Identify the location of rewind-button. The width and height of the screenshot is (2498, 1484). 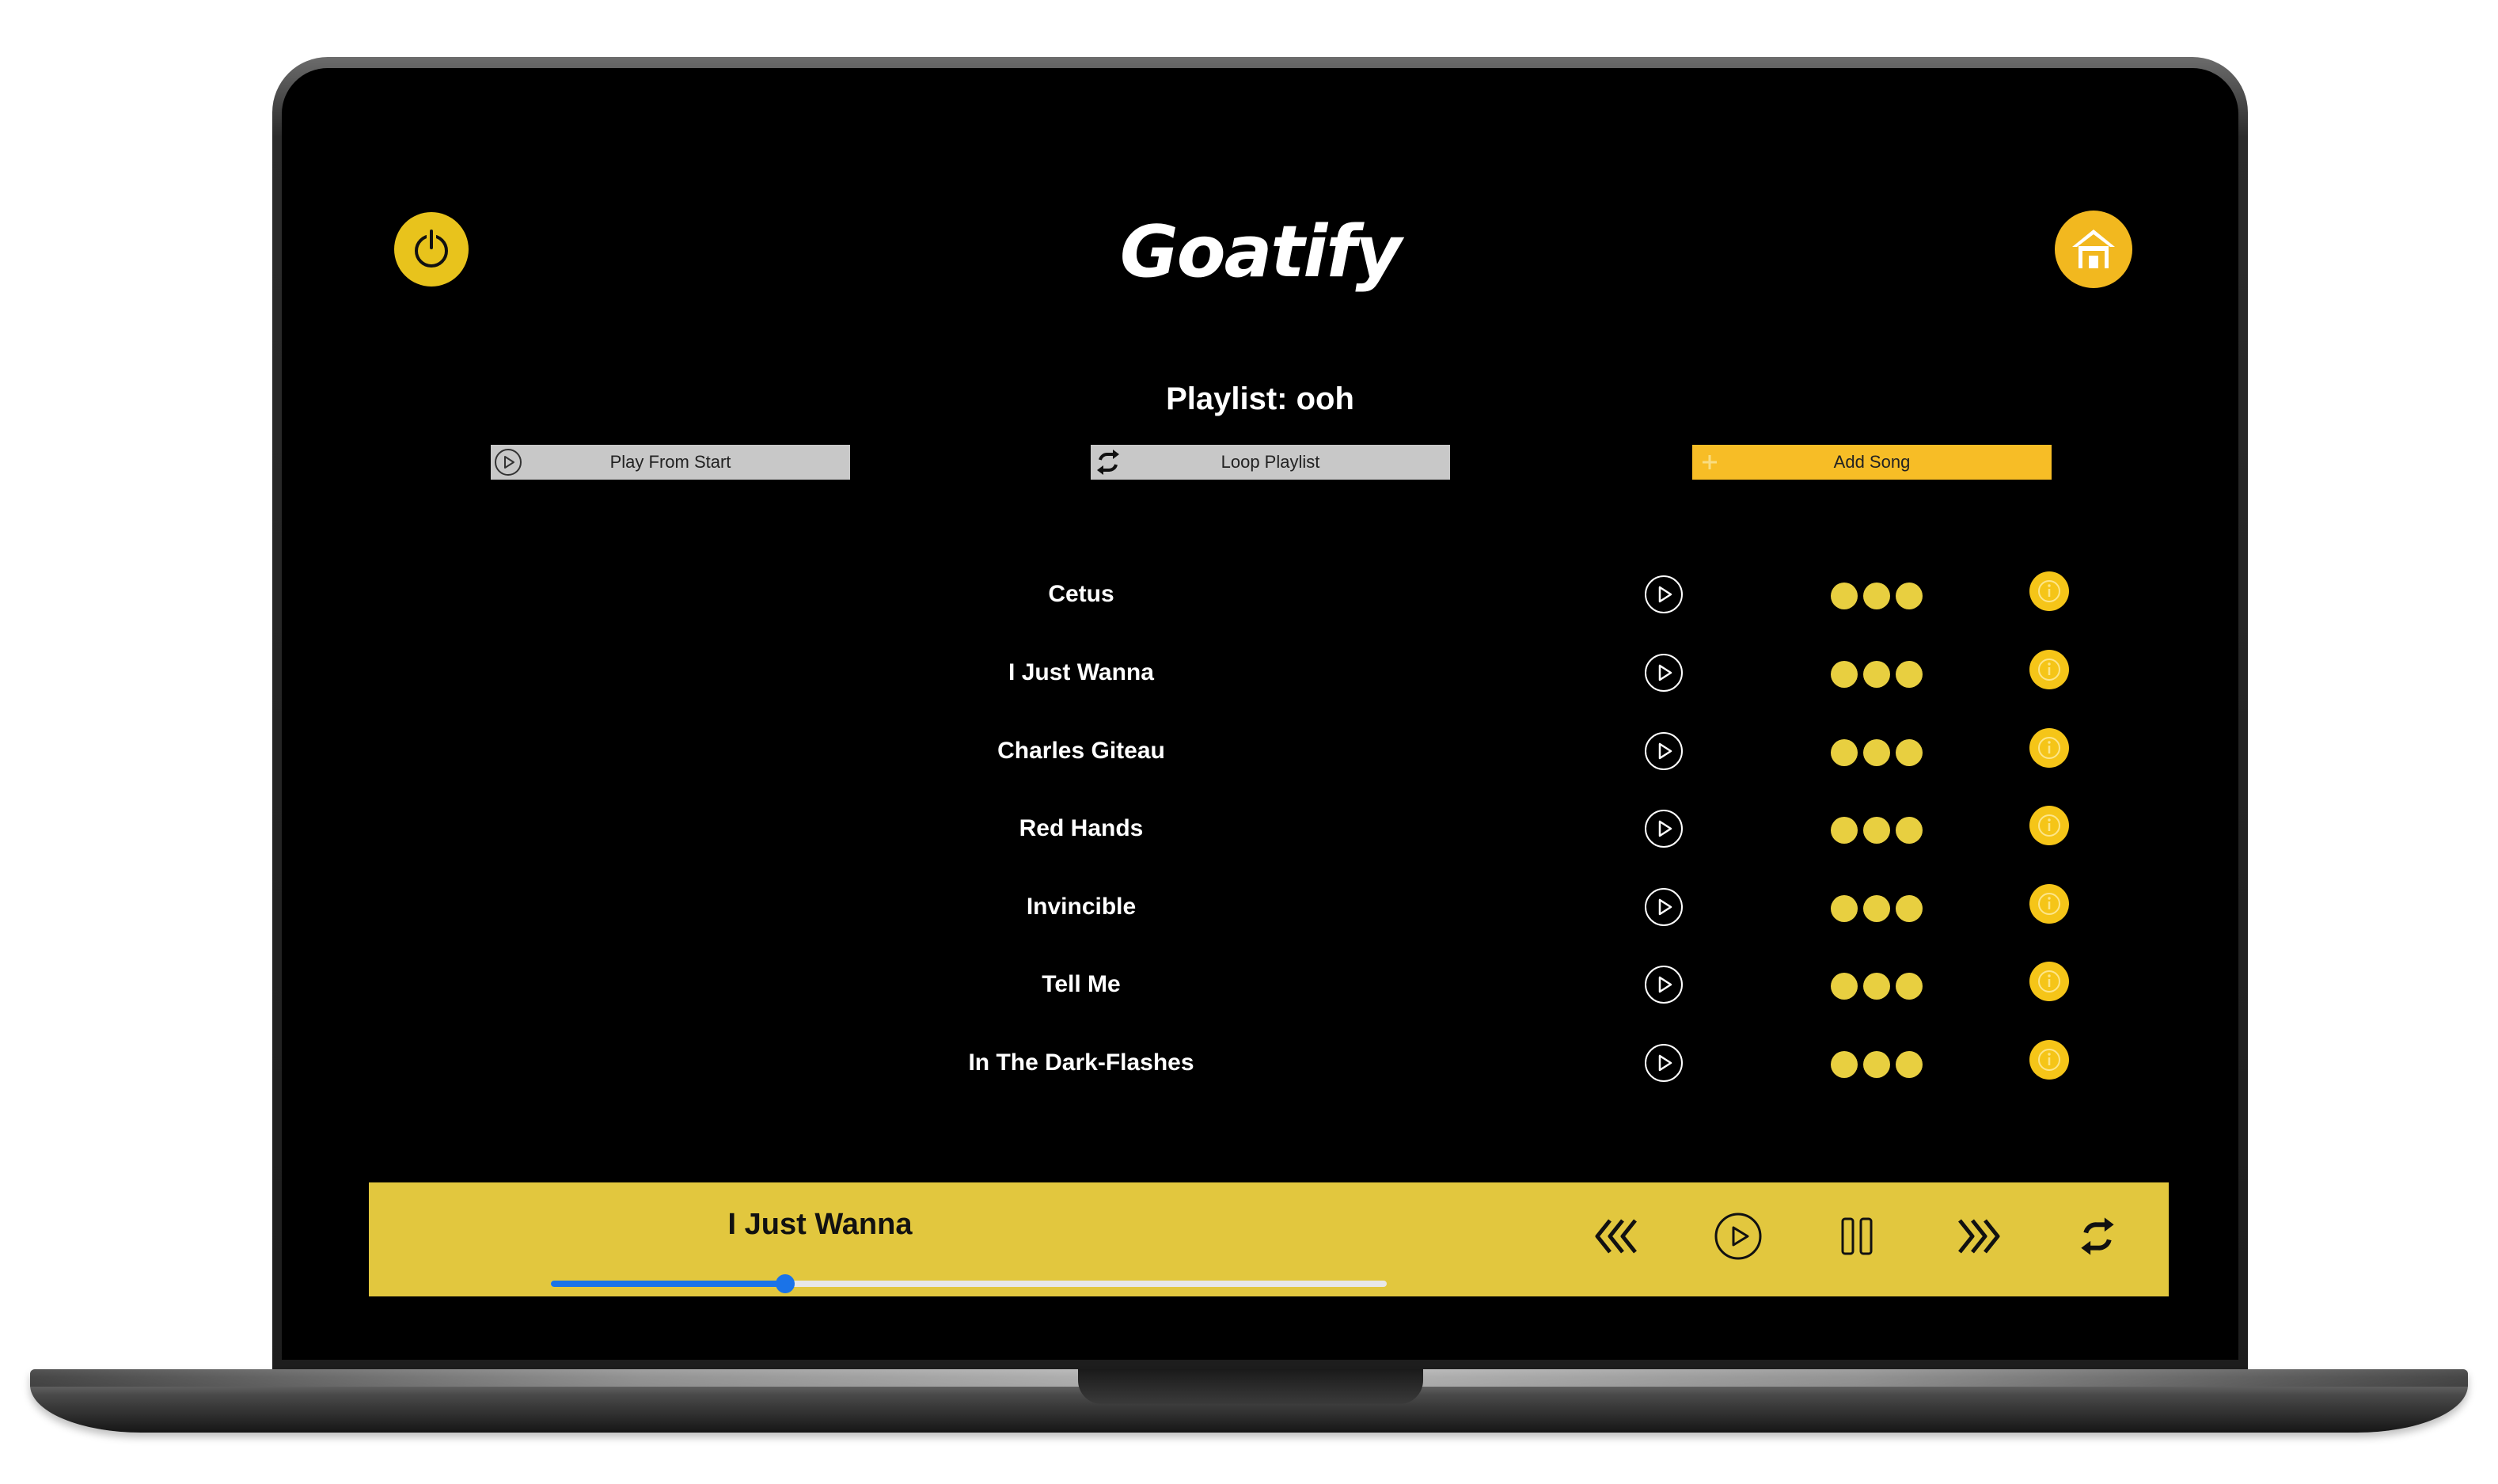
(1619, 1236).